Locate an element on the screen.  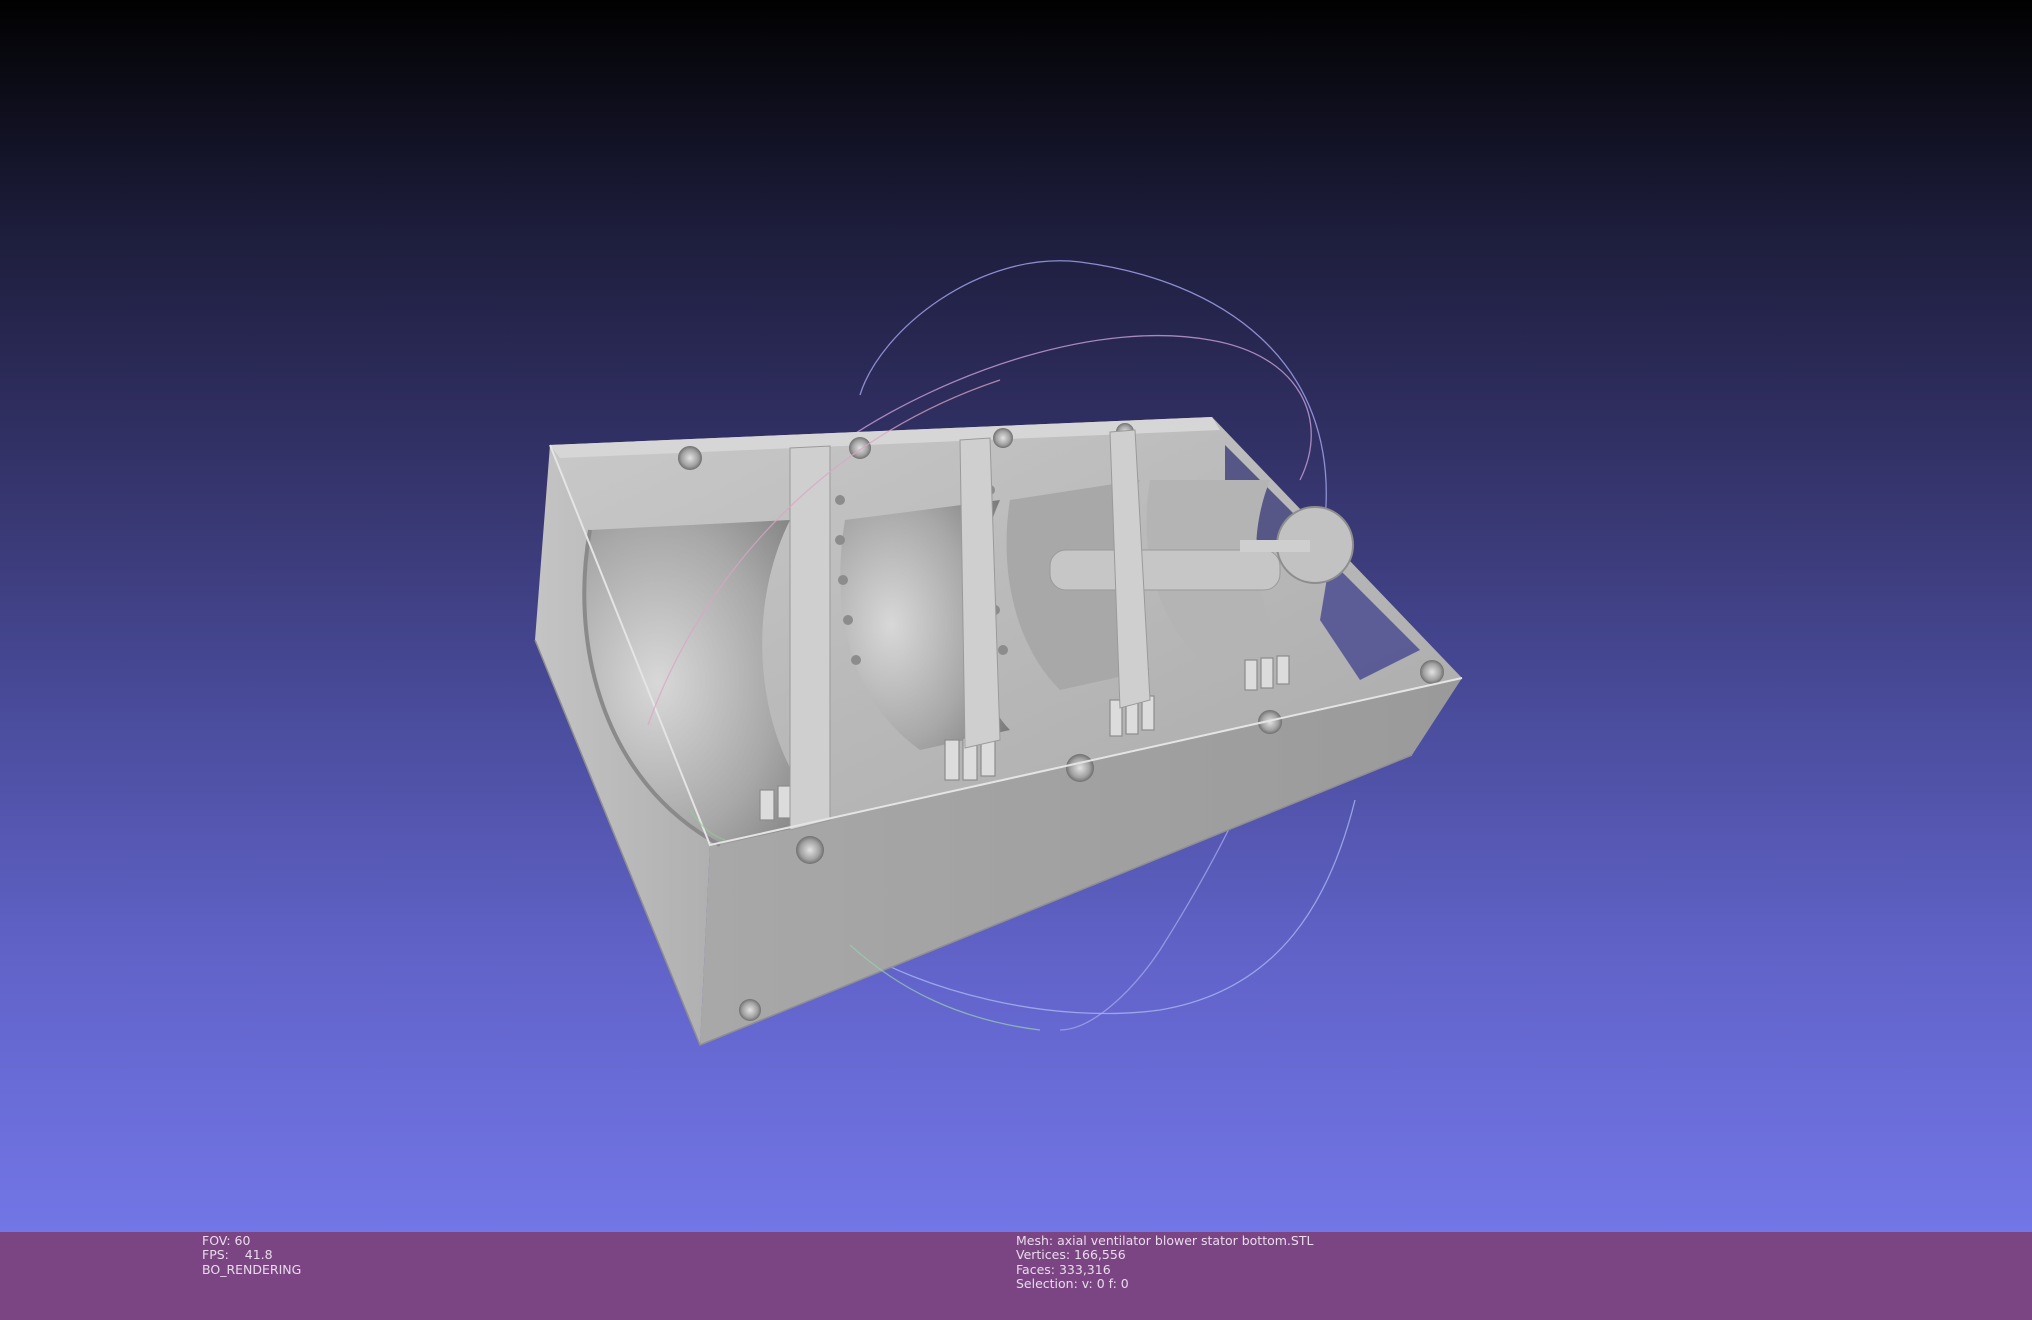
fov-label: FOV: 60 is located at coordinates (226, 1240).